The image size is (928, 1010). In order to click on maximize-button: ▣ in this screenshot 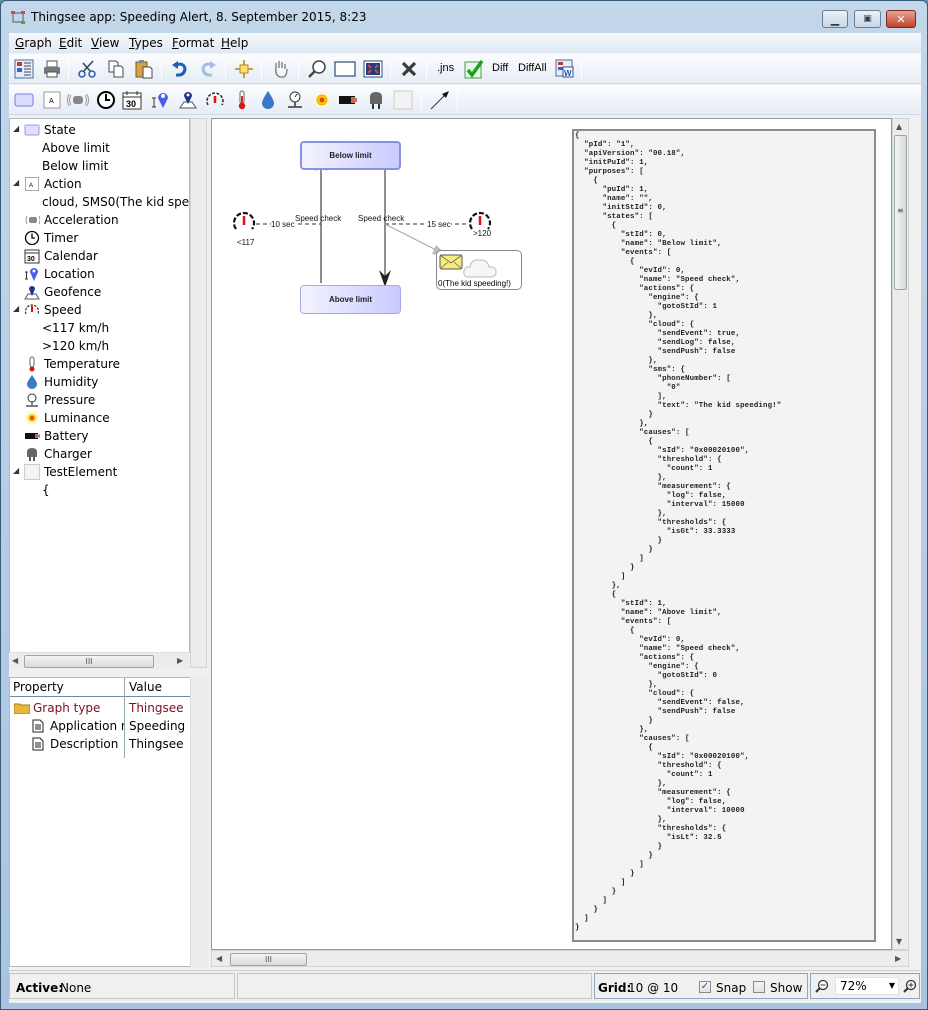, I will do `click(867, 19)`.